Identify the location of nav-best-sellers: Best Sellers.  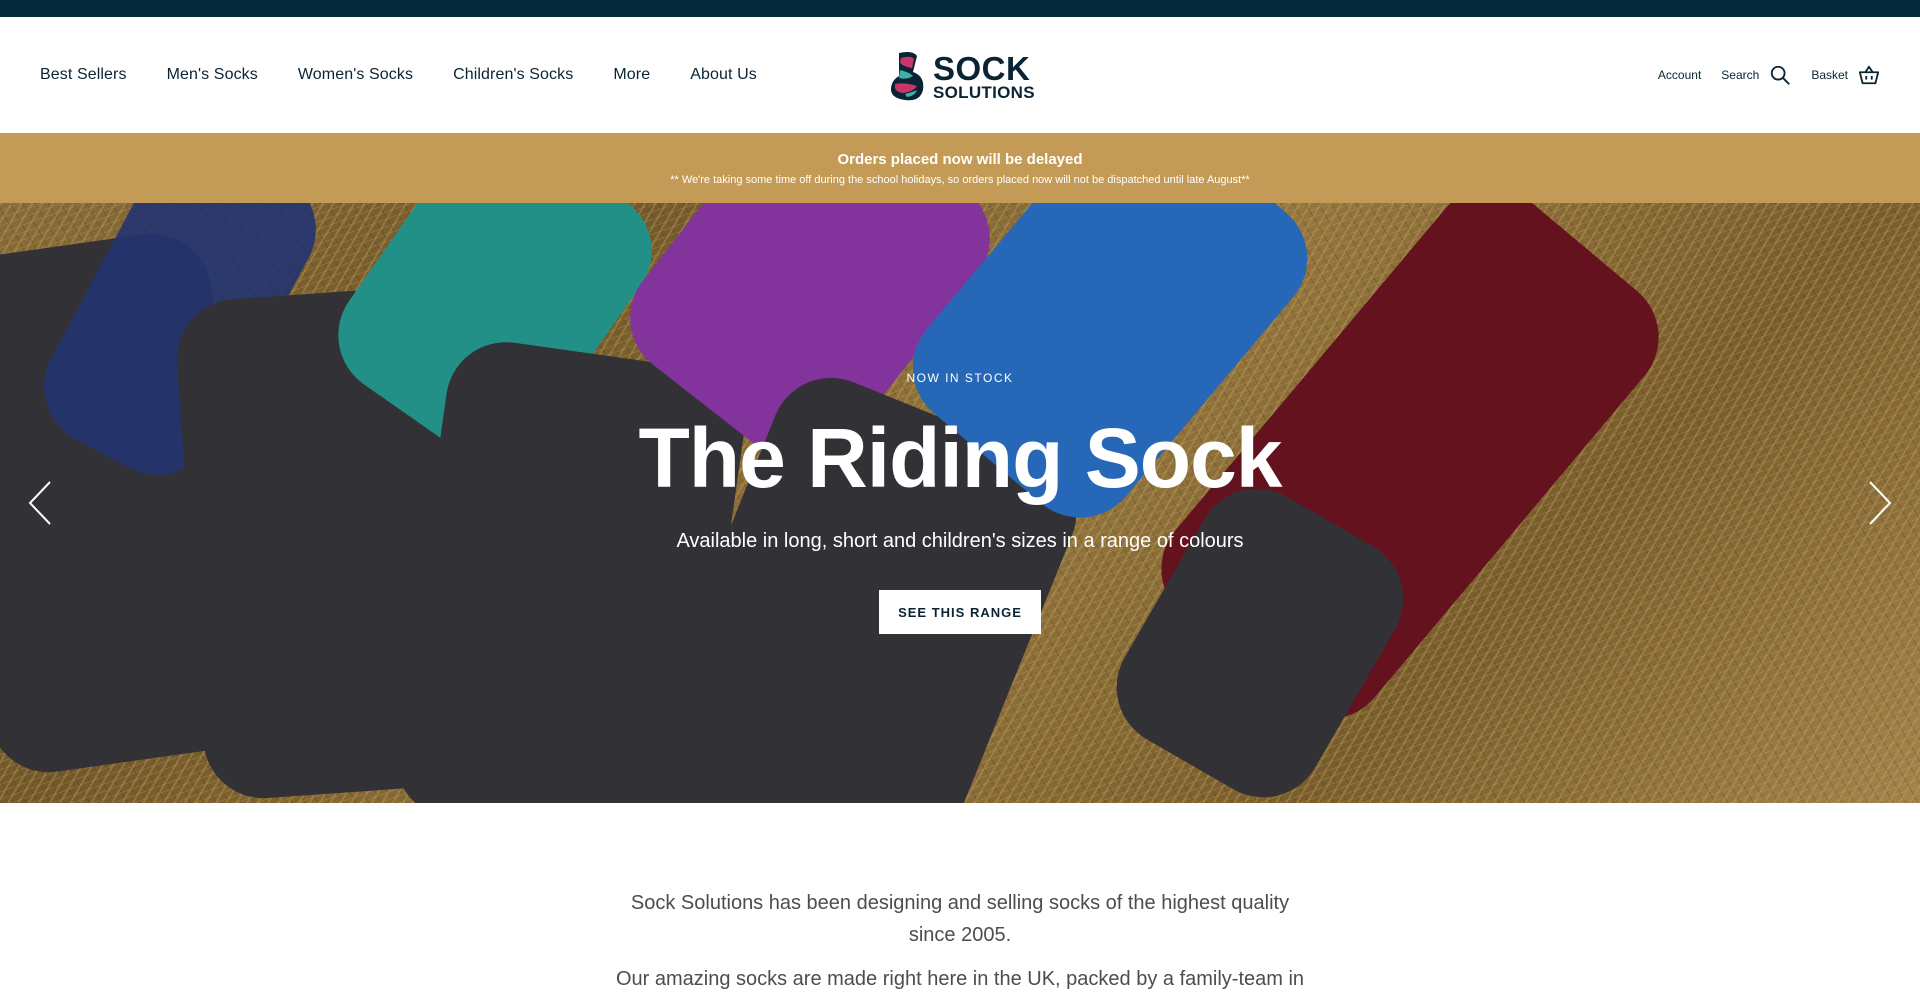
(83, 75).